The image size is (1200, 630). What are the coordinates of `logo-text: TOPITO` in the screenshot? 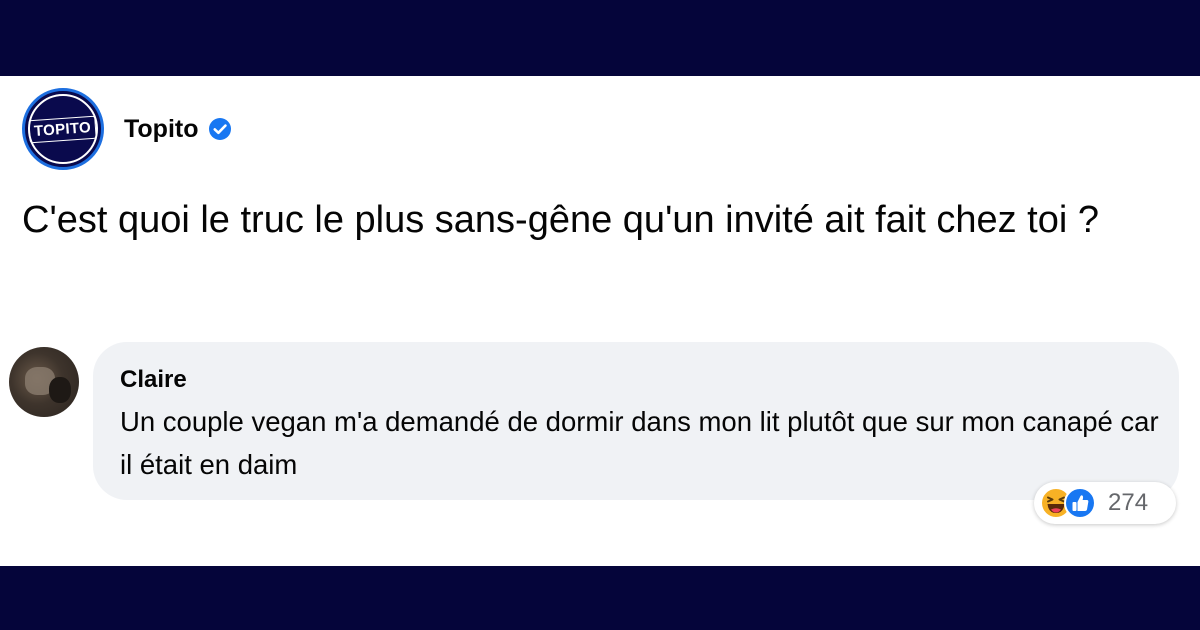 It's located at (63, 129).